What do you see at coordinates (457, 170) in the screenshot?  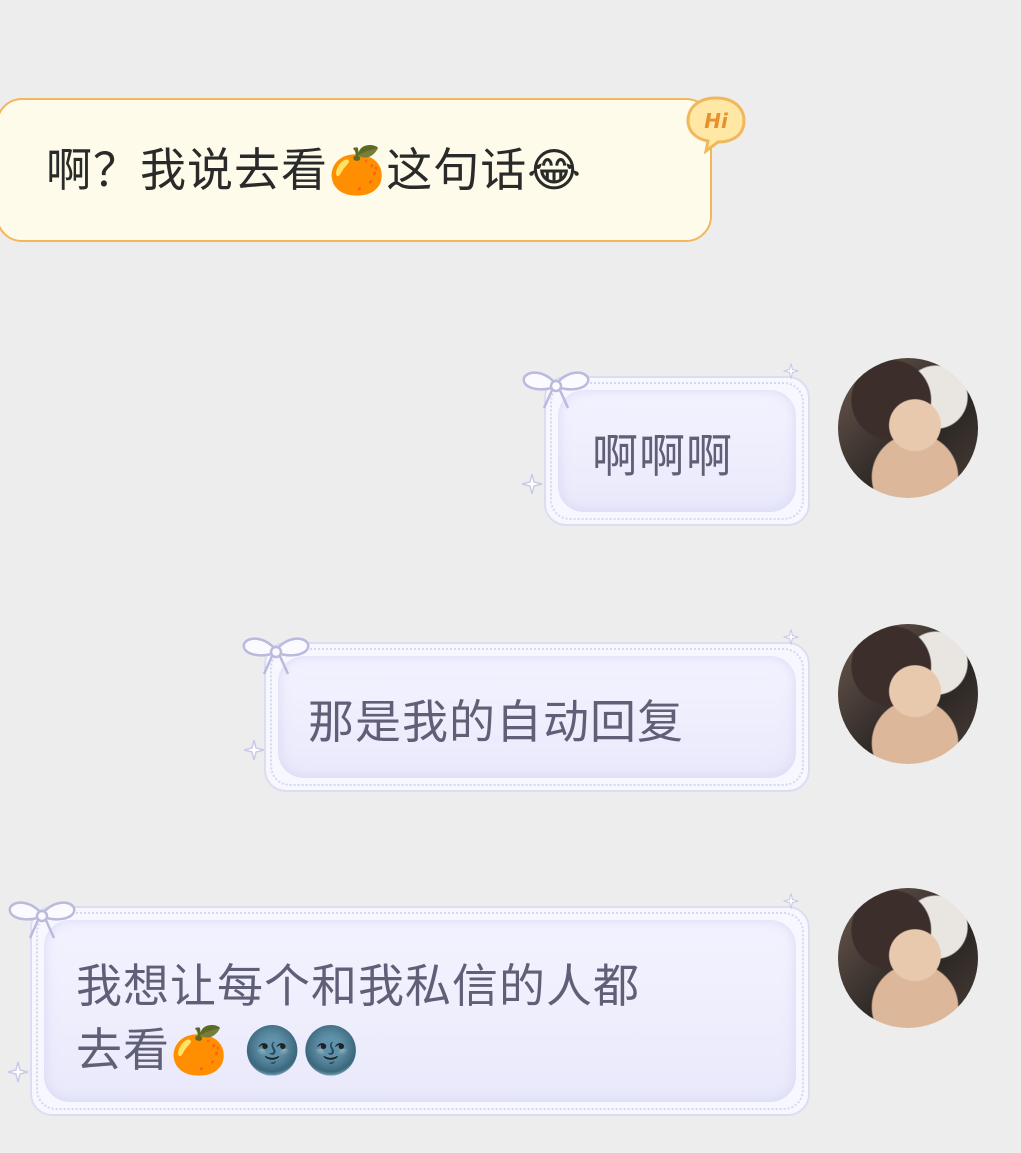 I see `message-text-part: 这句话` at bounding box center [457, 170].